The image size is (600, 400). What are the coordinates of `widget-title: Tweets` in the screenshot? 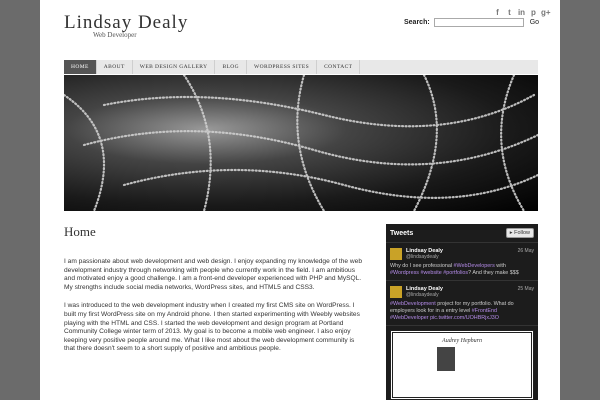 It's located at (402, 233).